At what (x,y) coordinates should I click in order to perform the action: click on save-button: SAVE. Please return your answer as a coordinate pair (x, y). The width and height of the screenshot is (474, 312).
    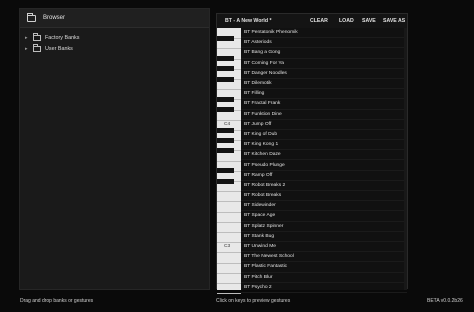
    Looking at the image, I should click on (369, 21).